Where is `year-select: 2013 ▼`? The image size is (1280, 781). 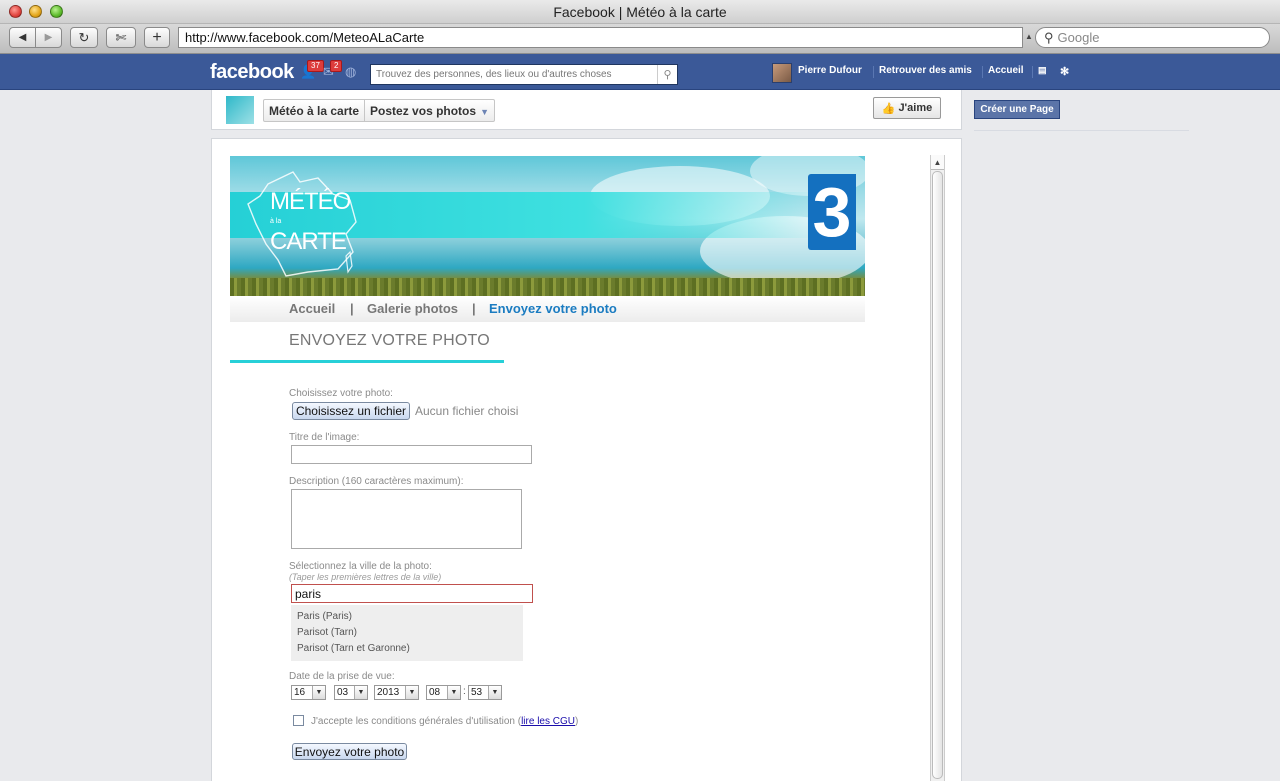 year-select: 2013 ▼ is located at coordinates (396, 692).